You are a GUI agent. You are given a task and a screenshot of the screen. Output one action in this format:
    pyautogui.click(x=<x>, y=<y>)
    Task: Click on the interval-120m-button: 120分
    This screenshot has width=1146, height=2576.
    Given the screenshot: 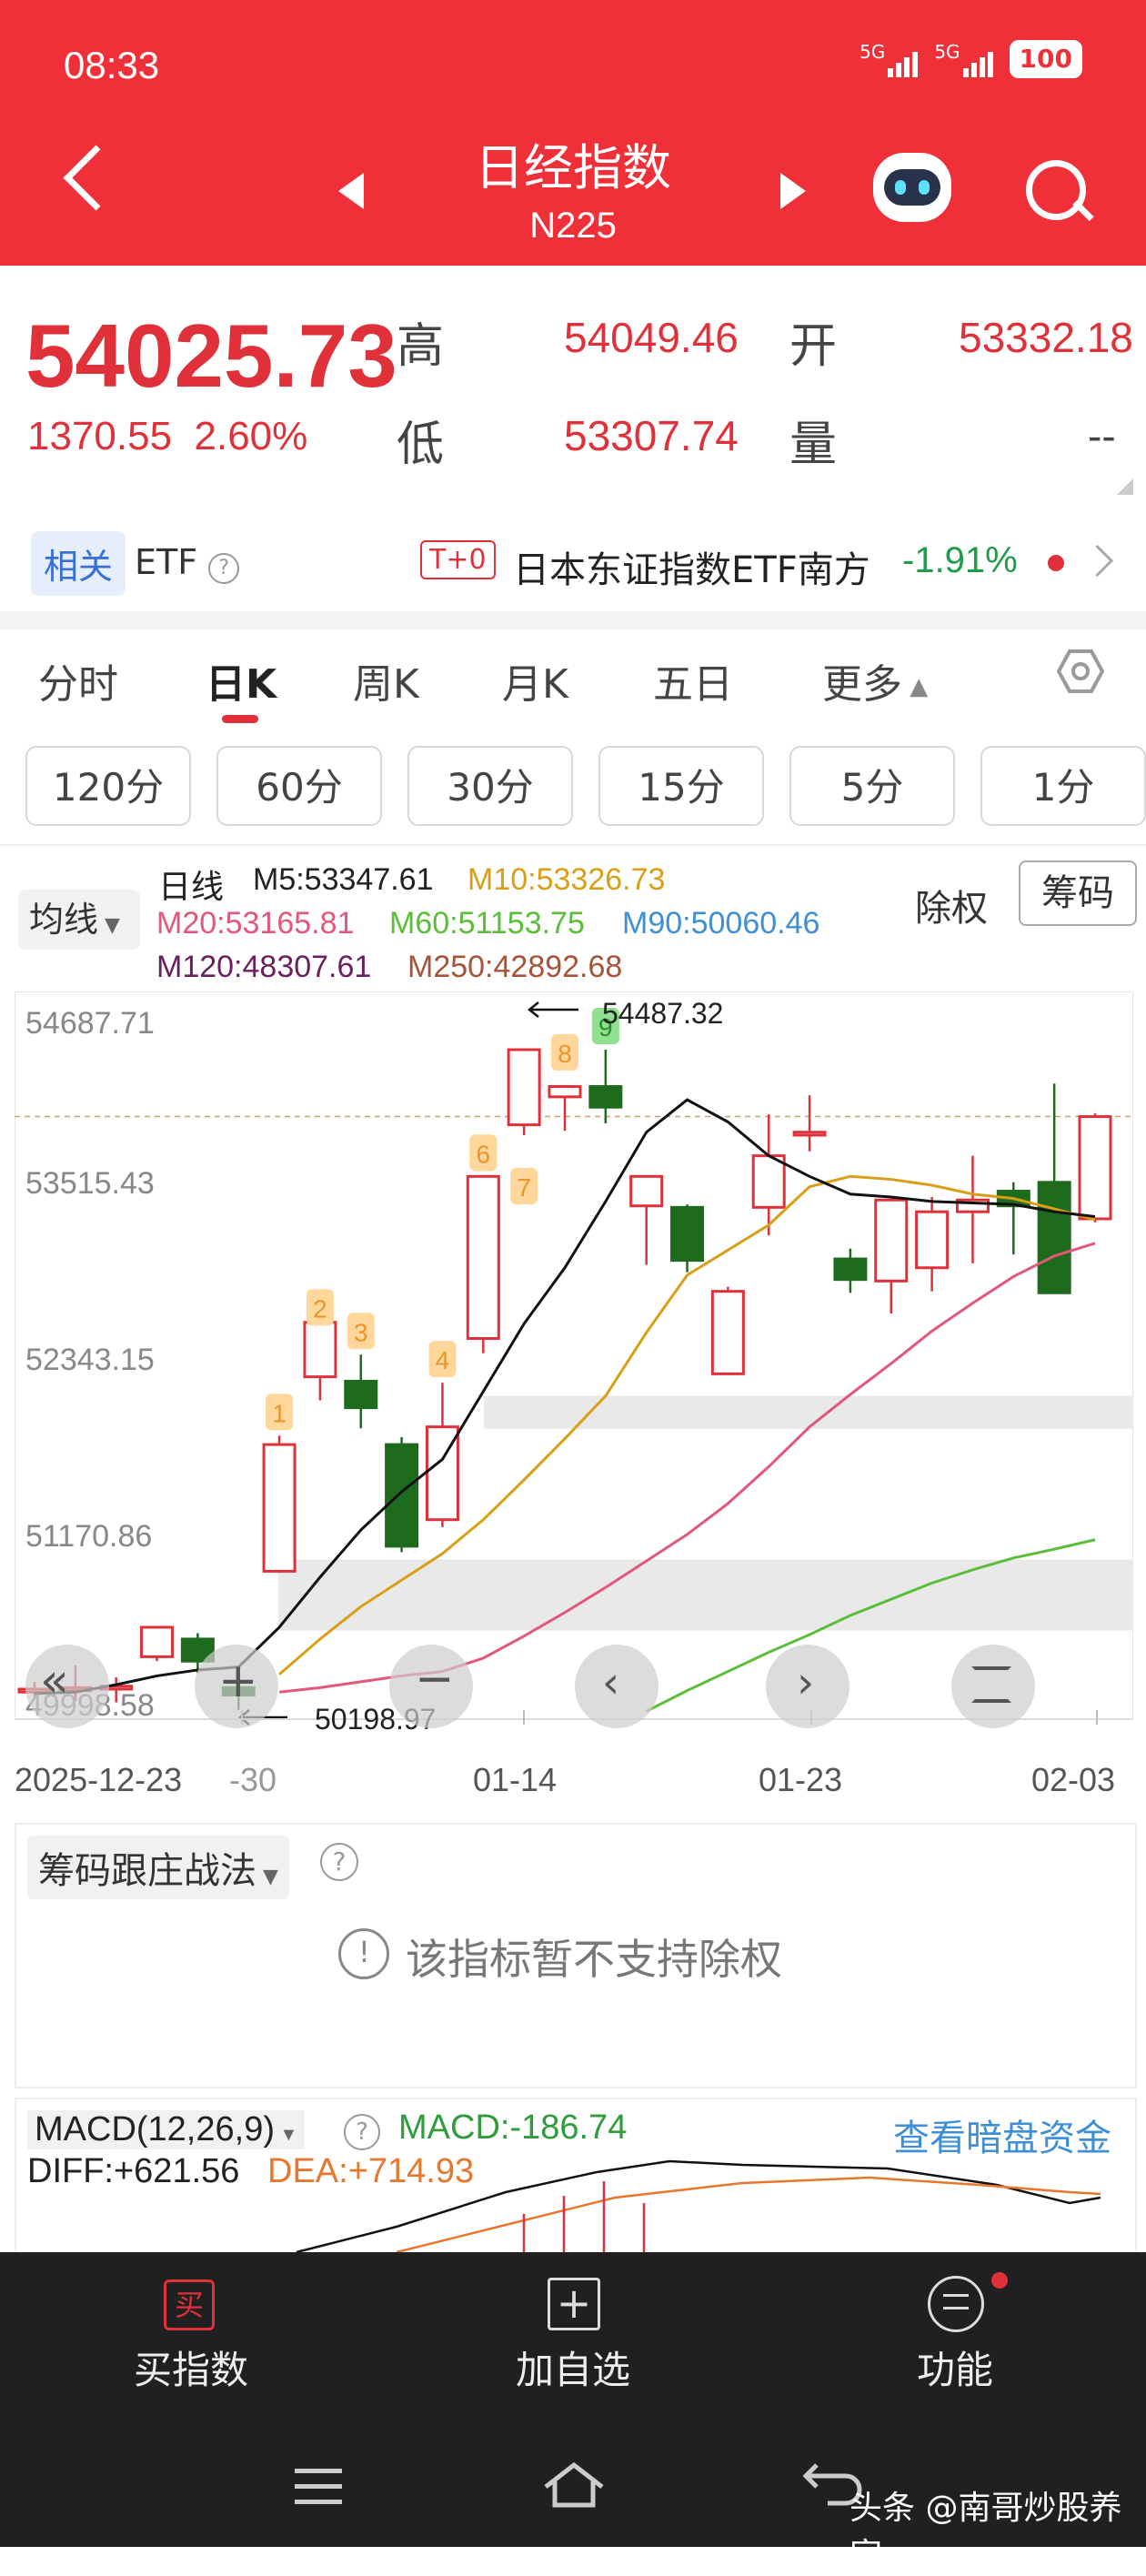 What is the action you would take?
    pyautogui.click(x=108, y=786)
    